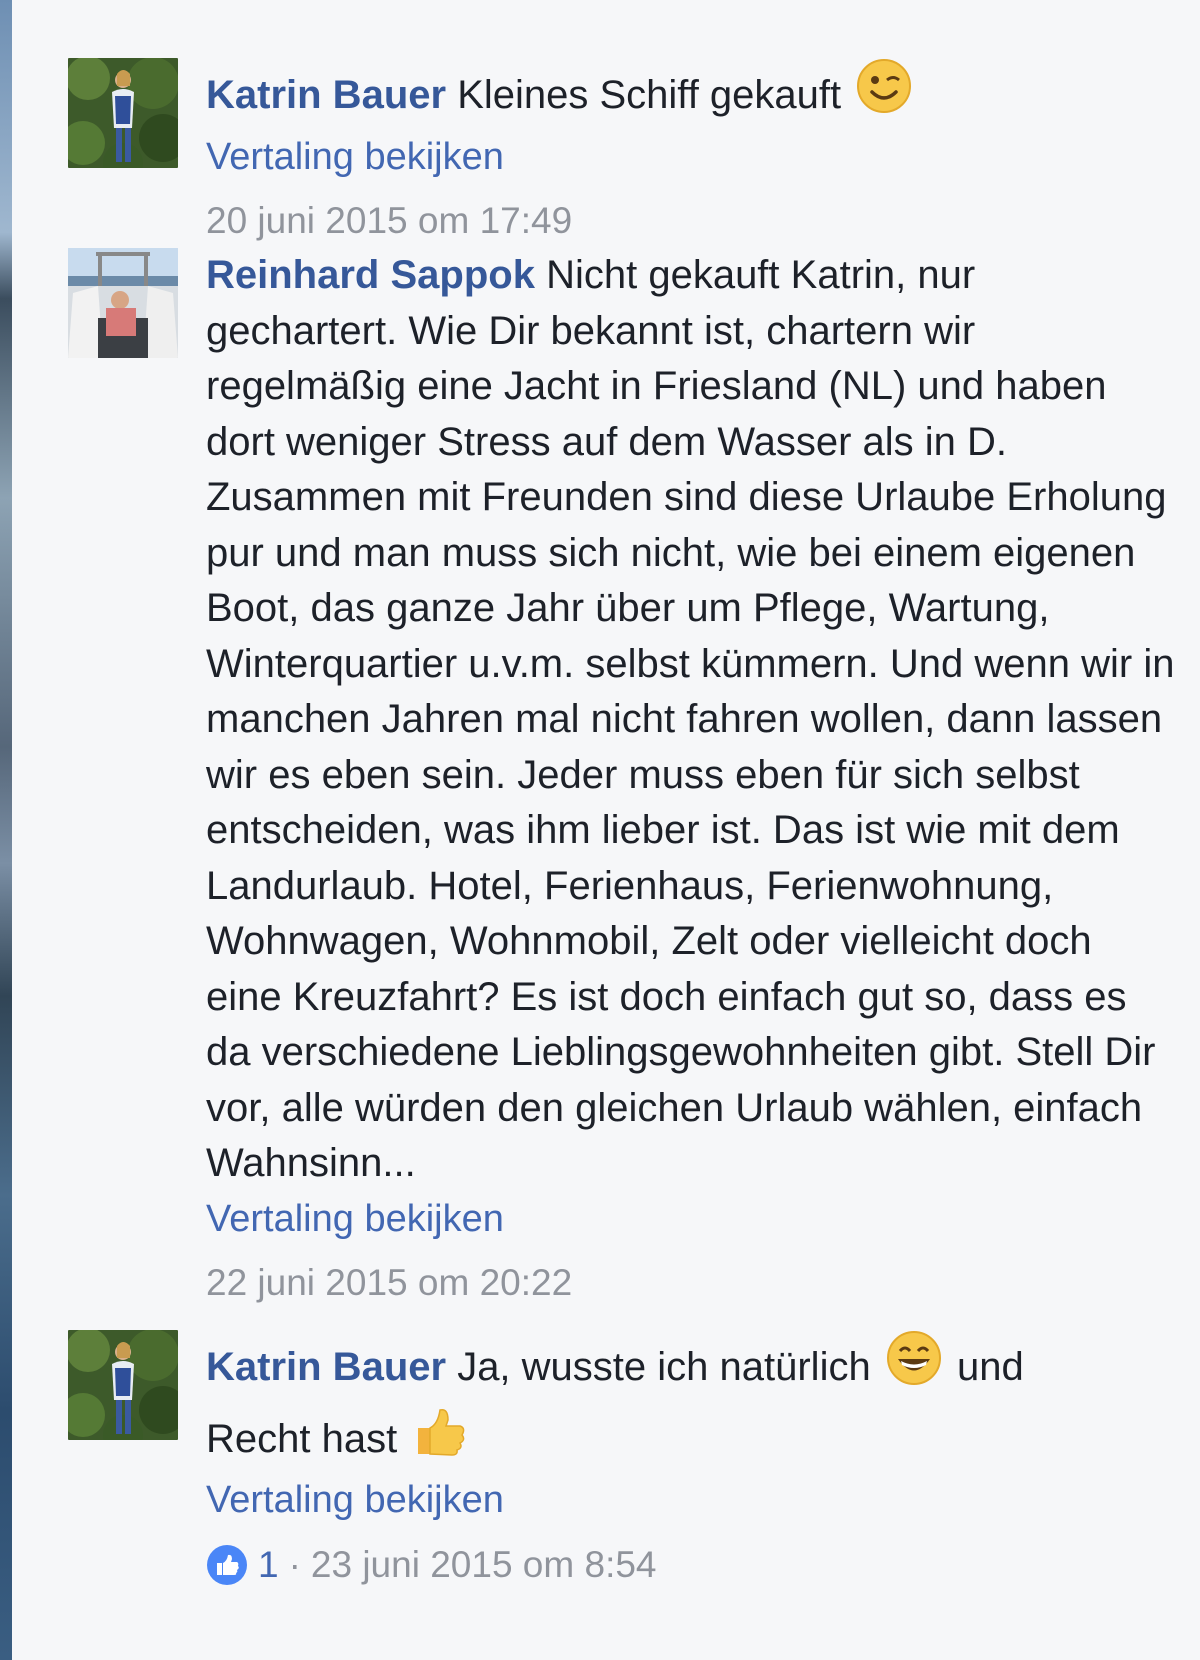  I want to click on like-badge: 1, so click(242, 1565).